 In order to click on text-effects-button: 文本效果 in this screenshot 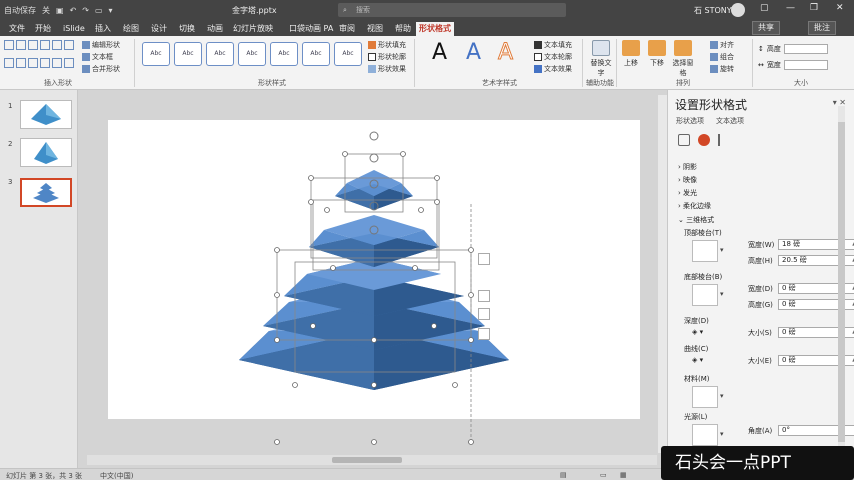, I will do `click(553, 69)`.